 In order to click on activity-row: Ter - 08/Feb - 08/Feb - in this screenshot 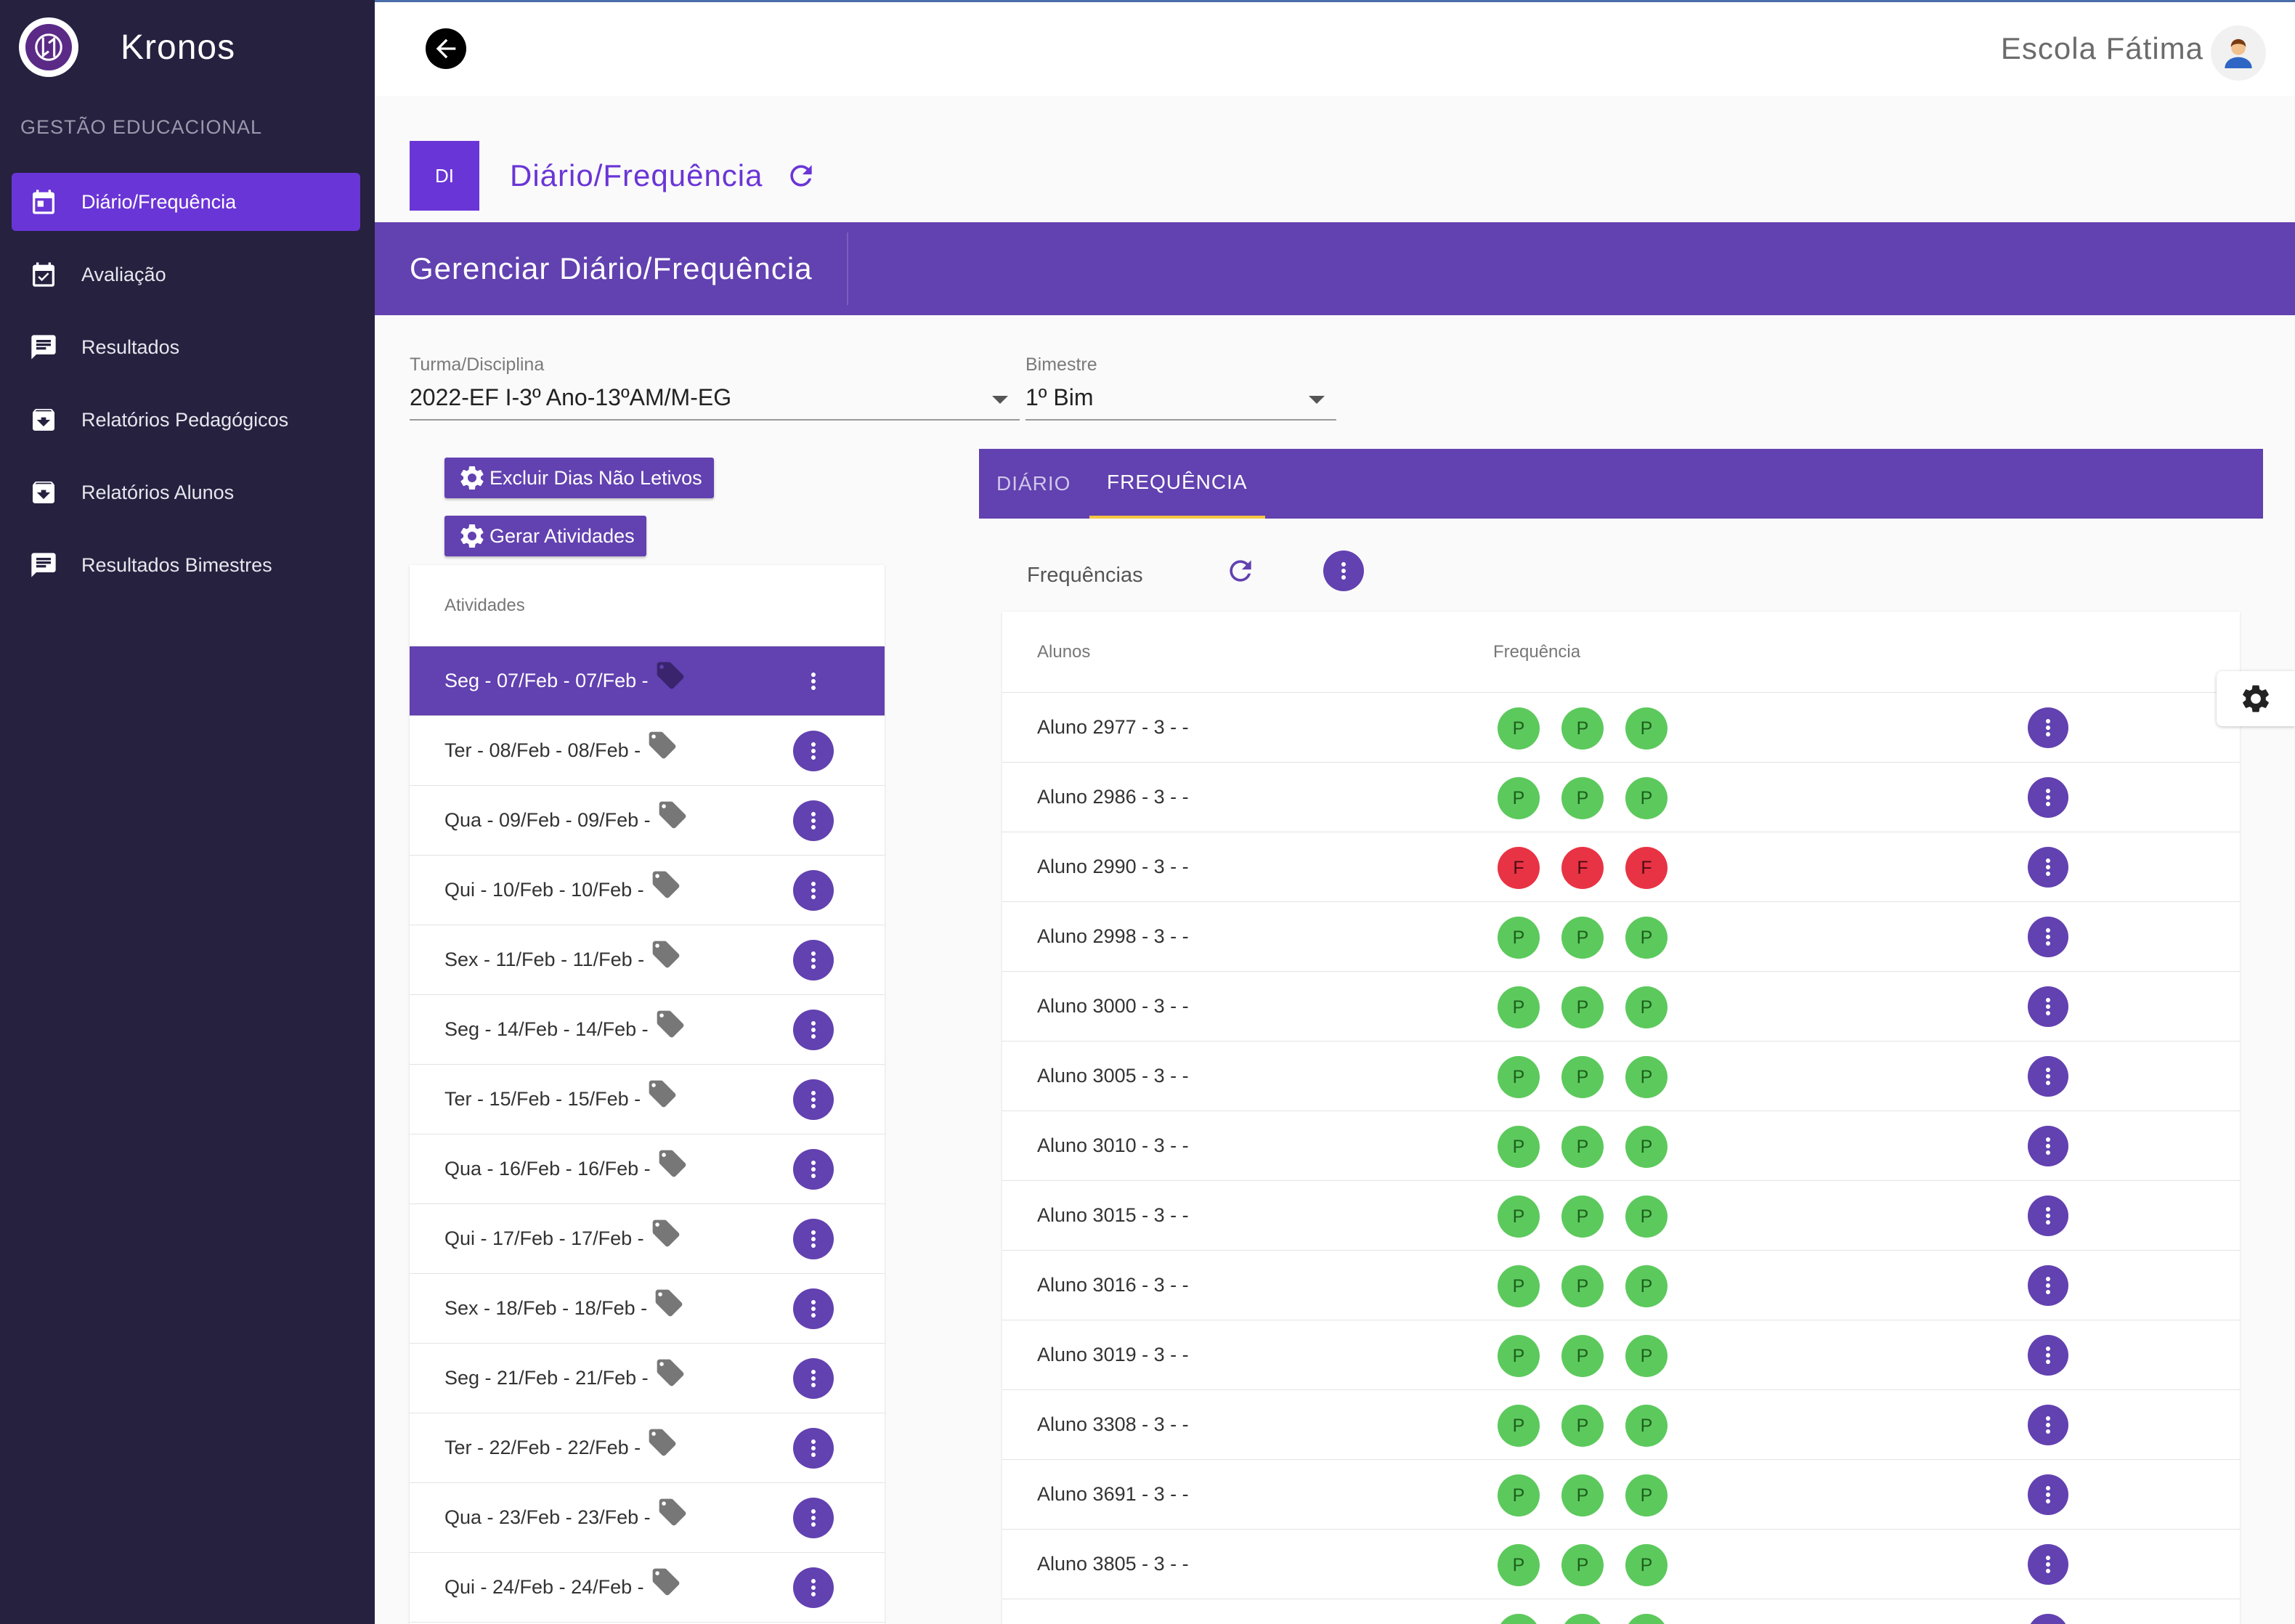, I will do `click(647, 751)`.